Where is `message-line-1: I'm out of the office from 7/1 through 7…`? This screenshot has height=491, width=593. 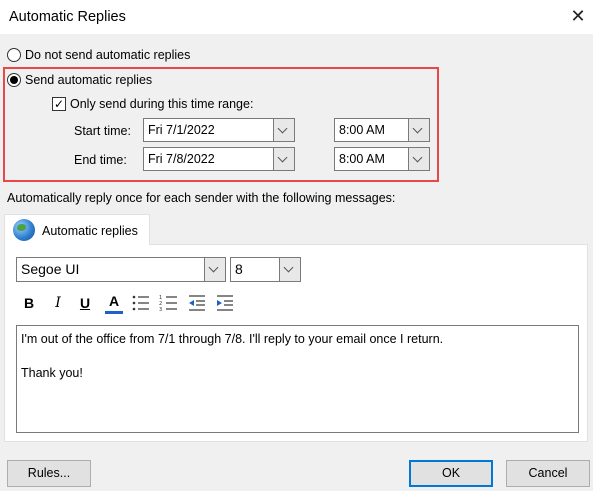 message-line-1: I'm out of the office from 7/1 through 7… is located at coordinates (232, 339).